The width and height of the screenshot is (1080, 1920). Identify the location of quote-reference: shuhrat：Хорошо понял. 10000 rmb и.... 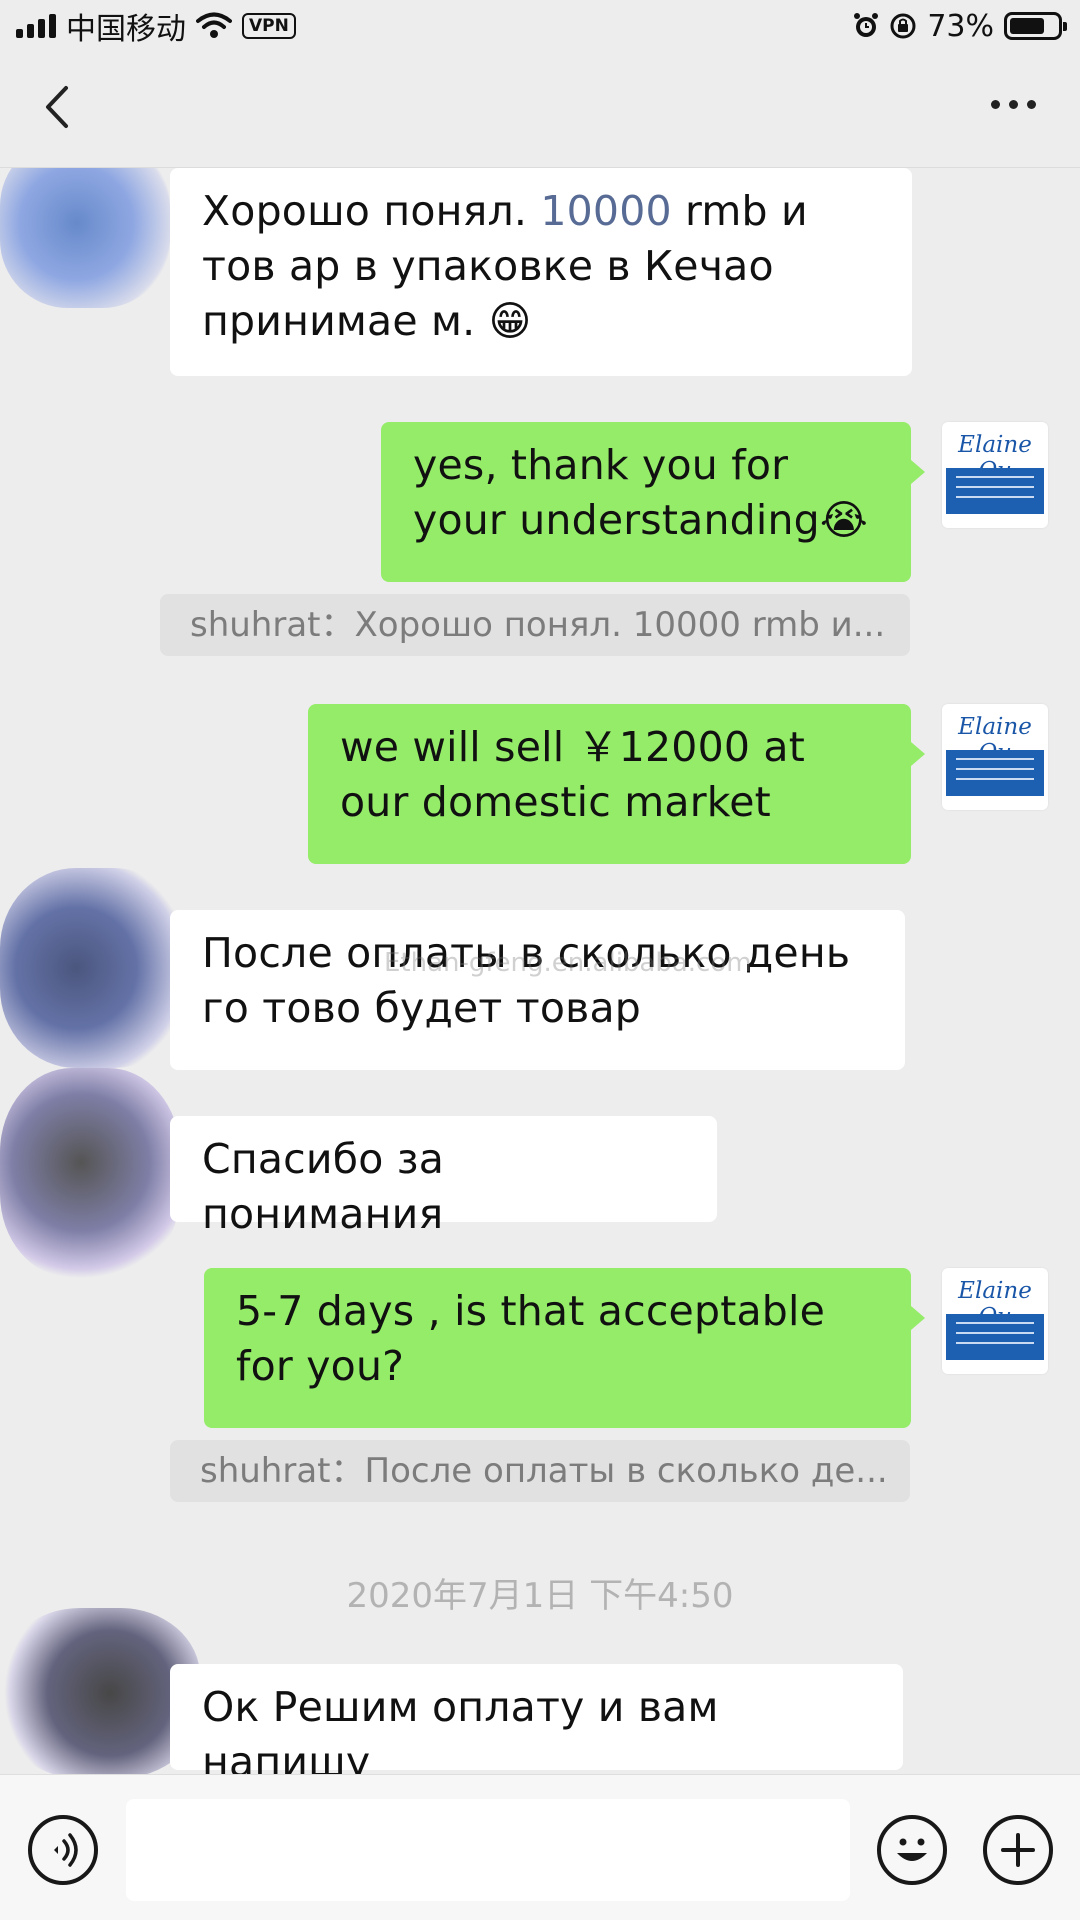
(535, 625).